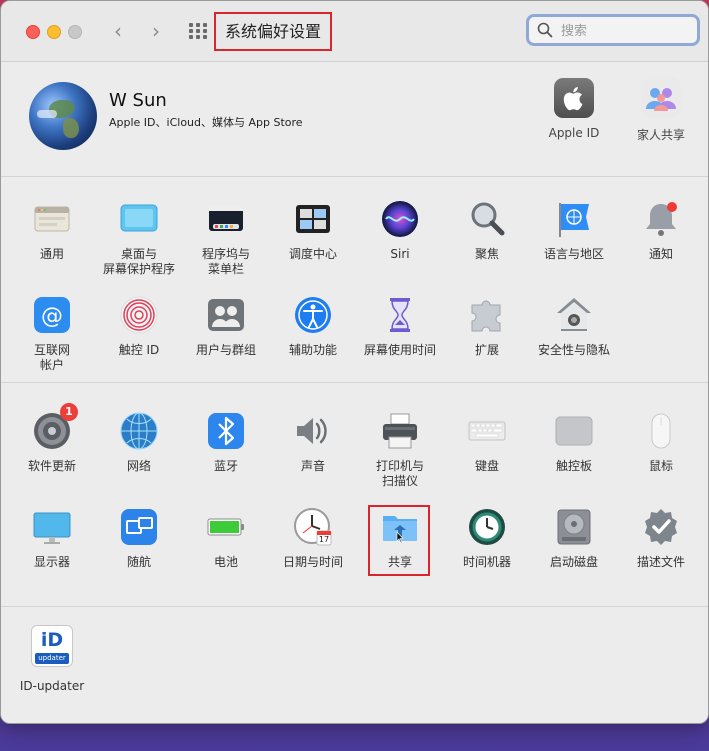 The width and height of the screenshot is (709, 751). I want to click on pref-label: Siri, so click(400, 254).